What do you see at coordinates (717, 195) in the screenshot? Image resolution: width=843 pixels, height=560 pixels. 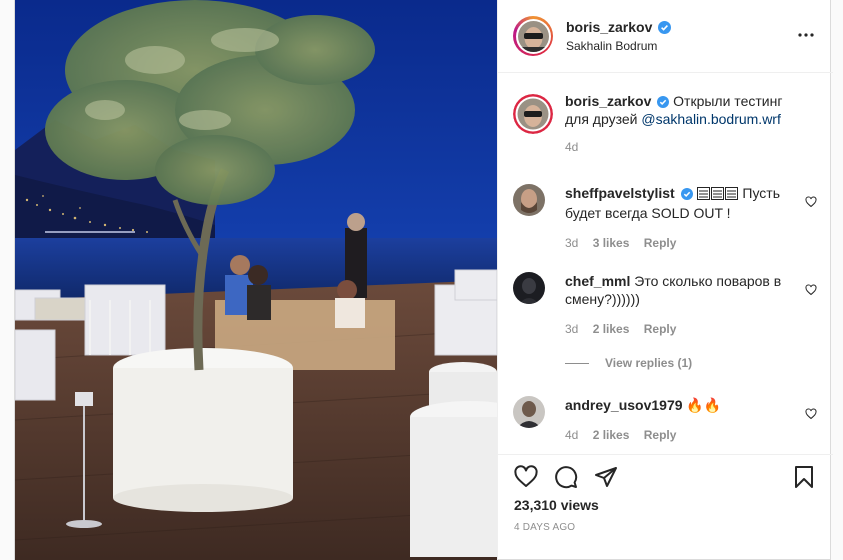 I see `emoji-glyphs` at bounding box center [717, 195].